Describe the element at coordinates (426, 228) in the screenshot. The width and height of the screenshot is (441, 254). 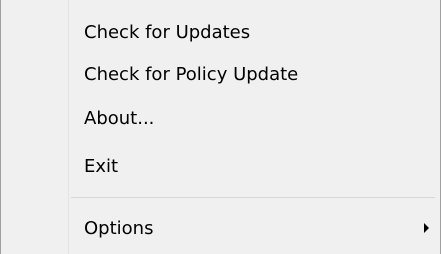
I see `submenu-arrow-icon` at that location.